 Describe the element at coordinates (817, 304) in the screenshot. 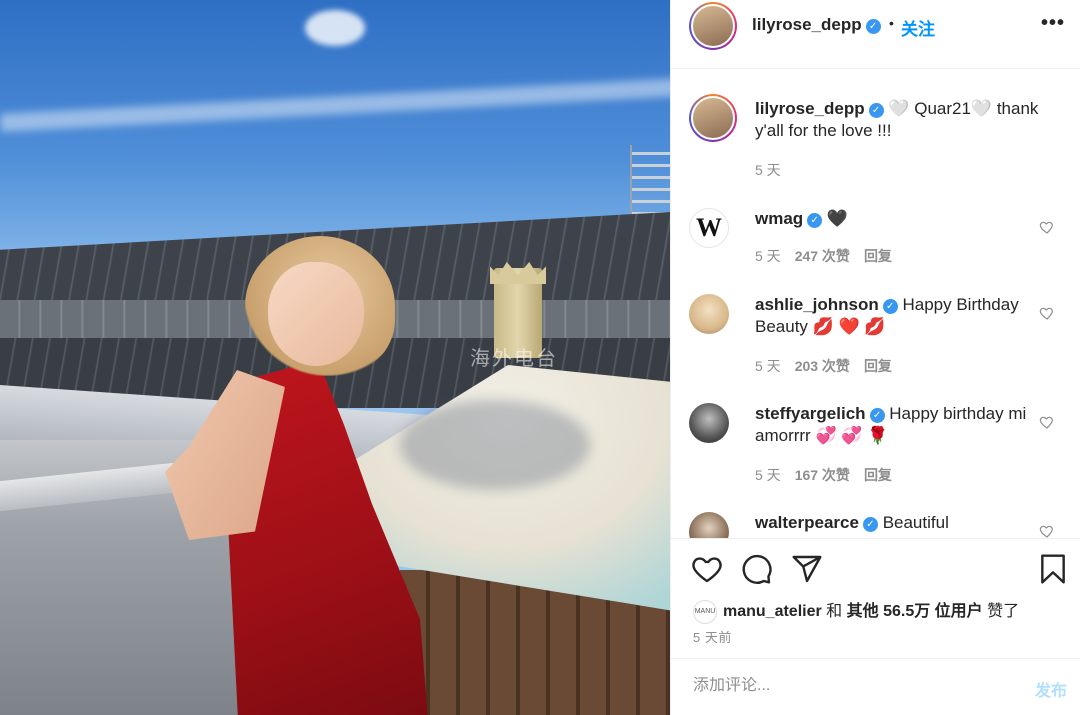

I see `comment-username: ashlie_johnson` at that location.